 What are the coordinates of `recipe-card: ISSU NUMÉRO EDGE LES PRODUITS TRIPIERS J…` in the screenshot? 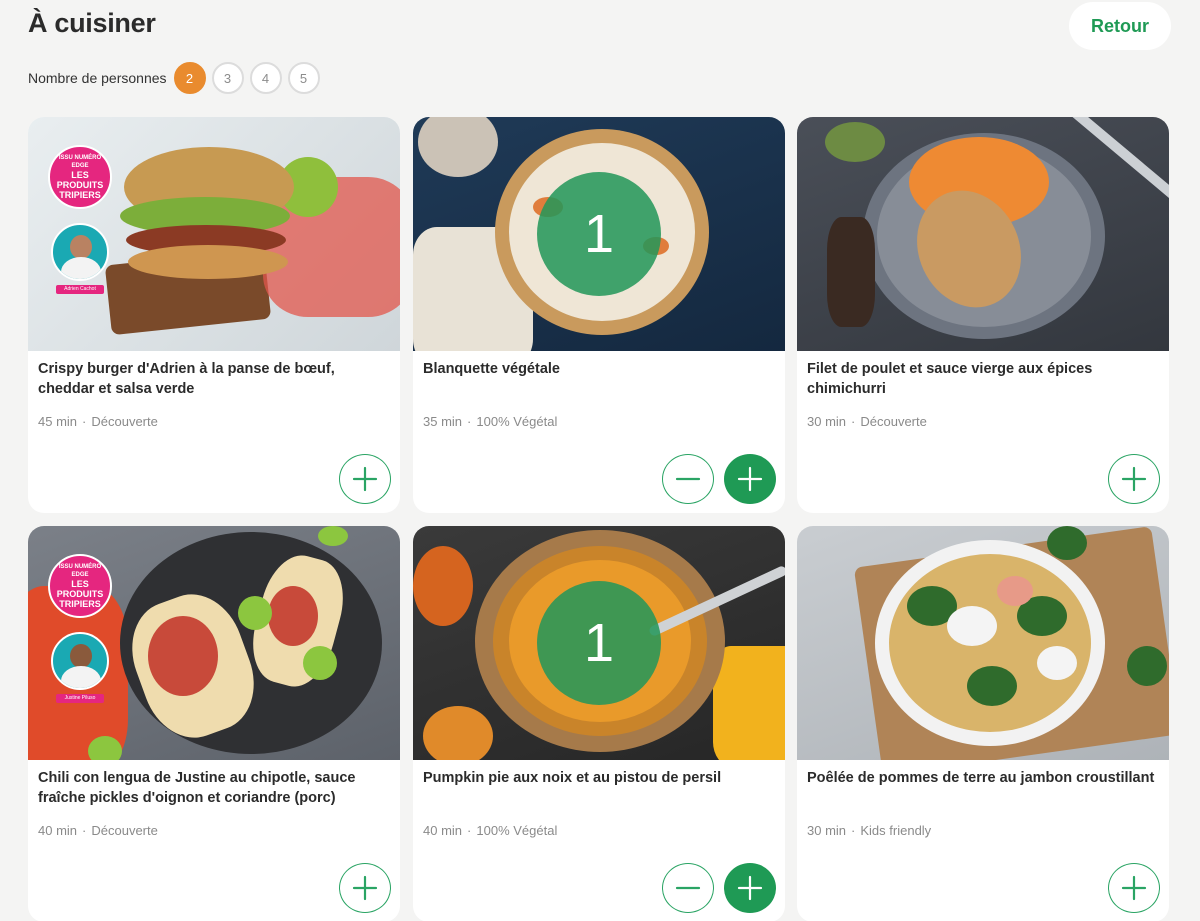 It's located at (214, 723).